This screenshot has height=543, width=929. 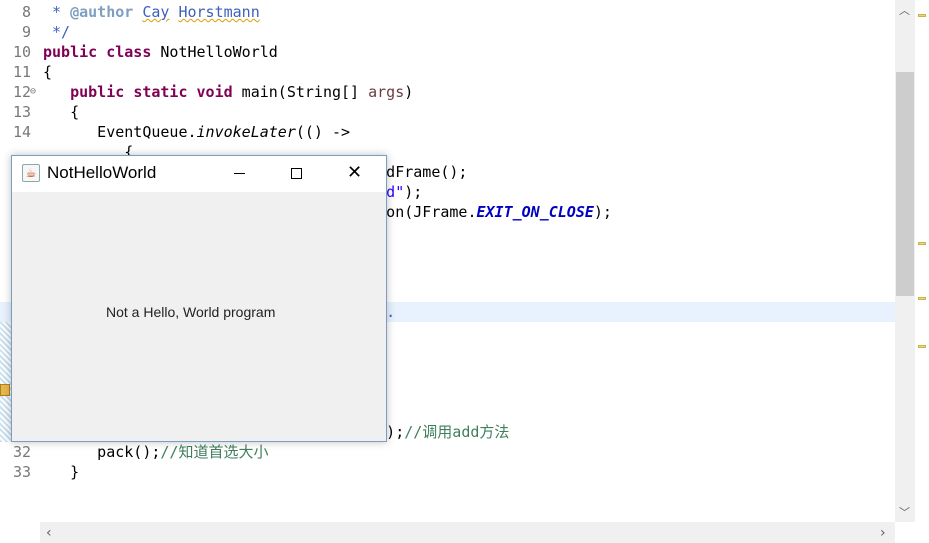 I want to click on scroll-right-icon: ›, so click(x=883, y=533).